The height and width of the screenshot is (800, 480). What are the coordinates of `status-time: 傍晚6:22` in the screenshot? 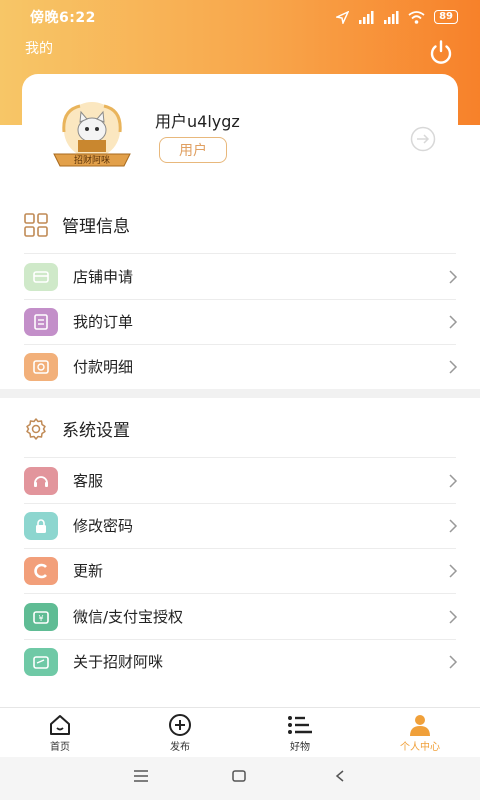 It's located at (63, 18).